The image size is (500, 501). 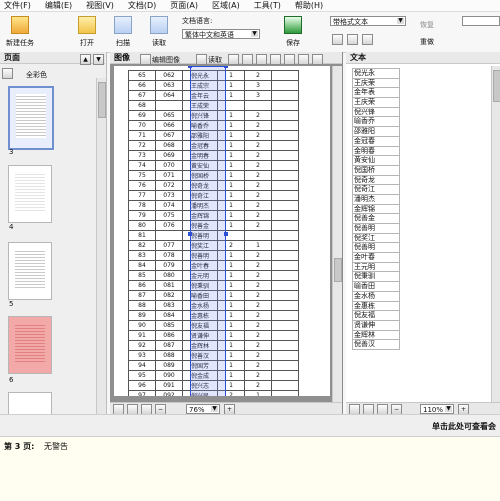 What do you see at coordinates (169, 295) in the screenshot?
I see `table-cell: 082` at bounding box center [169, 295].